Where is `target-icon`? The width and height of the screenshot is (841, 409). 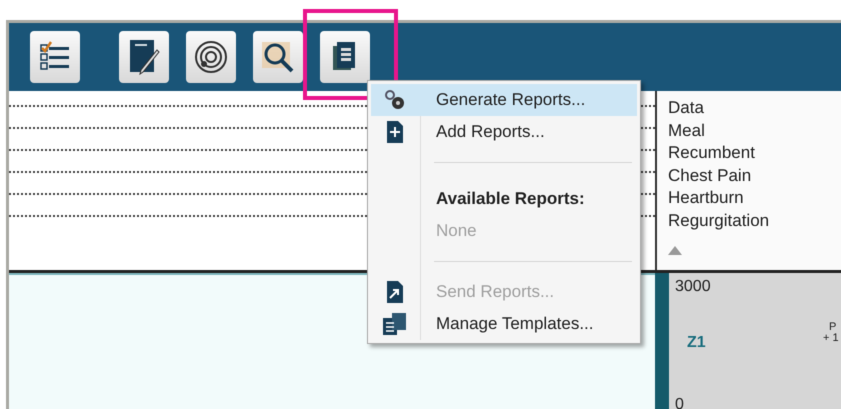 target-icon is located at coordinates (211, 57).